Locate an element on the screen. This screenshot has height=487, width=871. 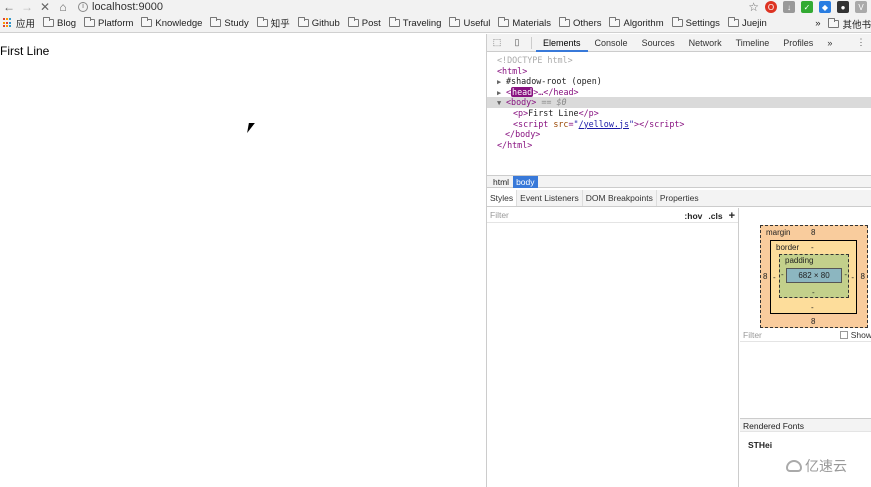
bookmark-folder: Study is located at coordinates (229, 23).